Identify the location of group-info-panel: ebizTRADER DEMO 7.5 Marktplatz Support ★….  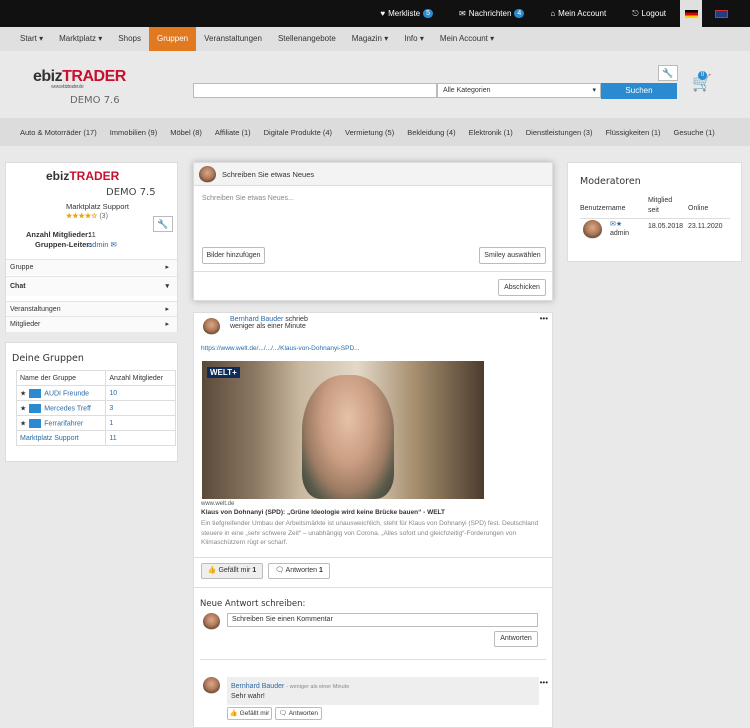
(91, 247).